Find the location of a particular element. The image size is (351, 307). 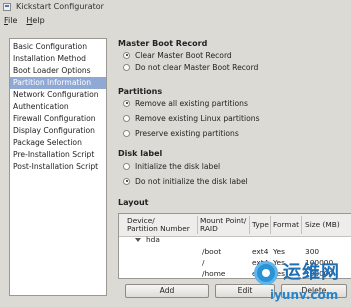

add-partition-button: Add is located at coordinates (167, 291).